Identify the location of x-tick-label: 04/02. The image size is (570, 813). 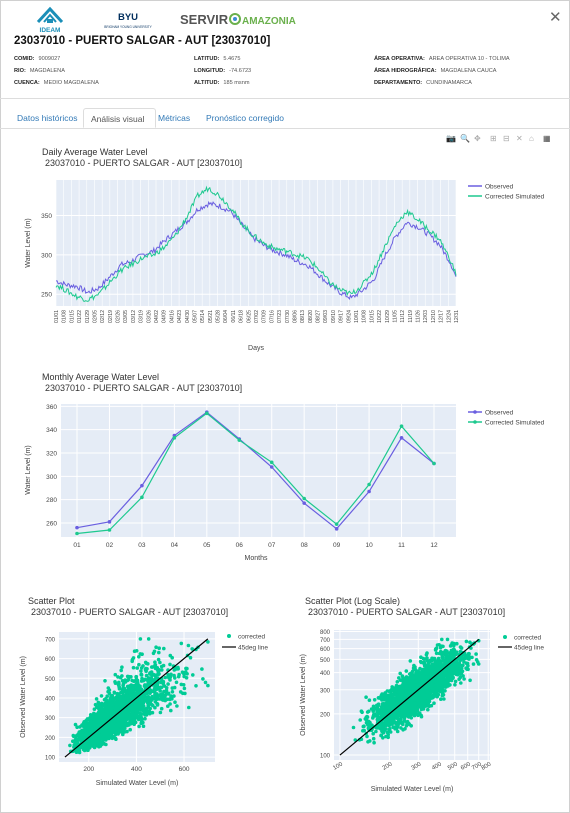
(157, 316).